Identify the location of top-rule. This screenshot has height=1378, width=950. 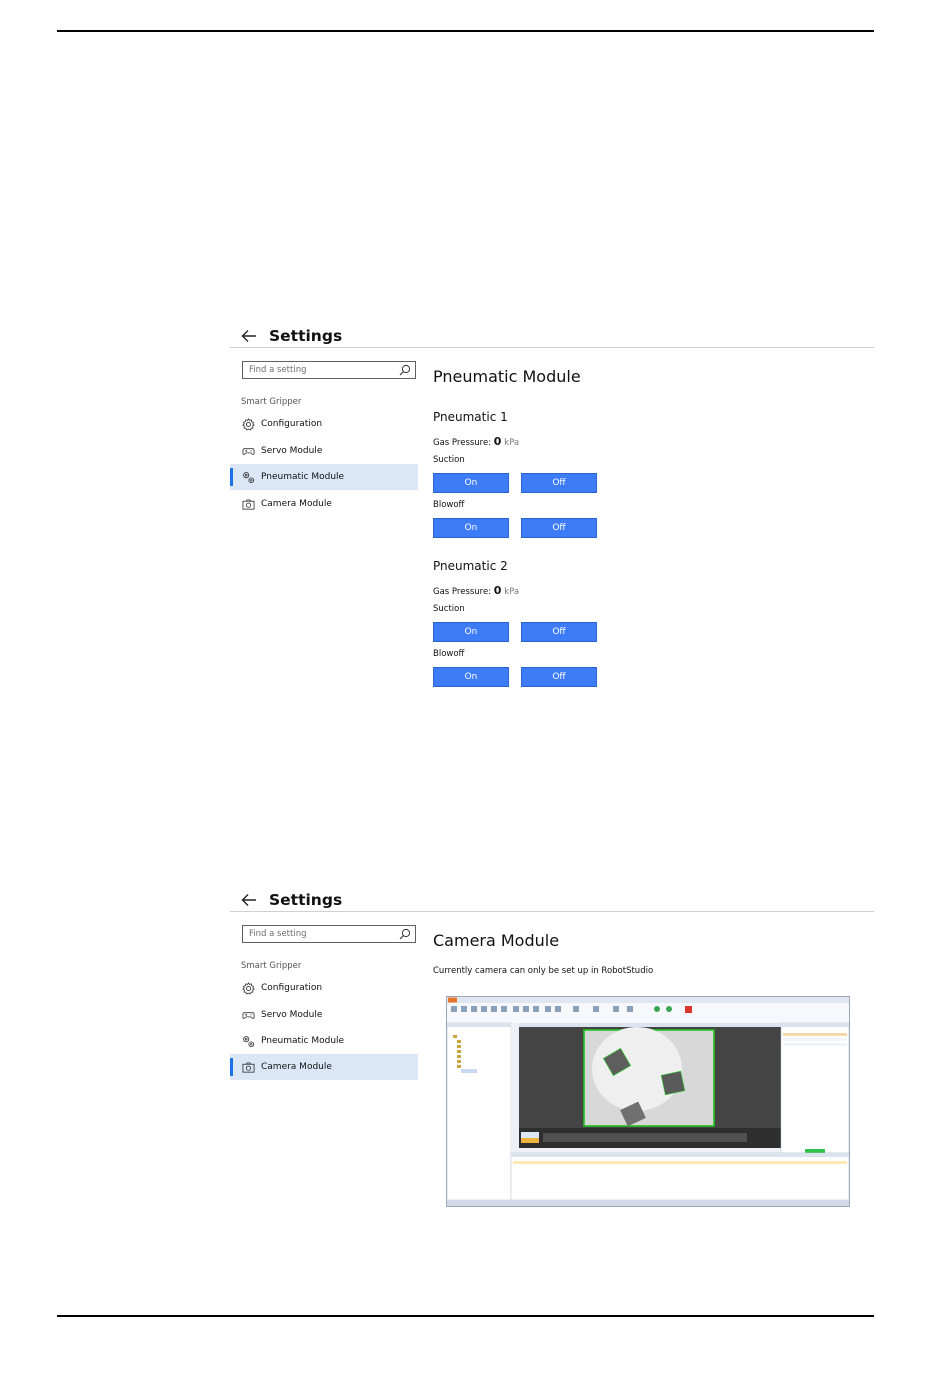
(465, 31).